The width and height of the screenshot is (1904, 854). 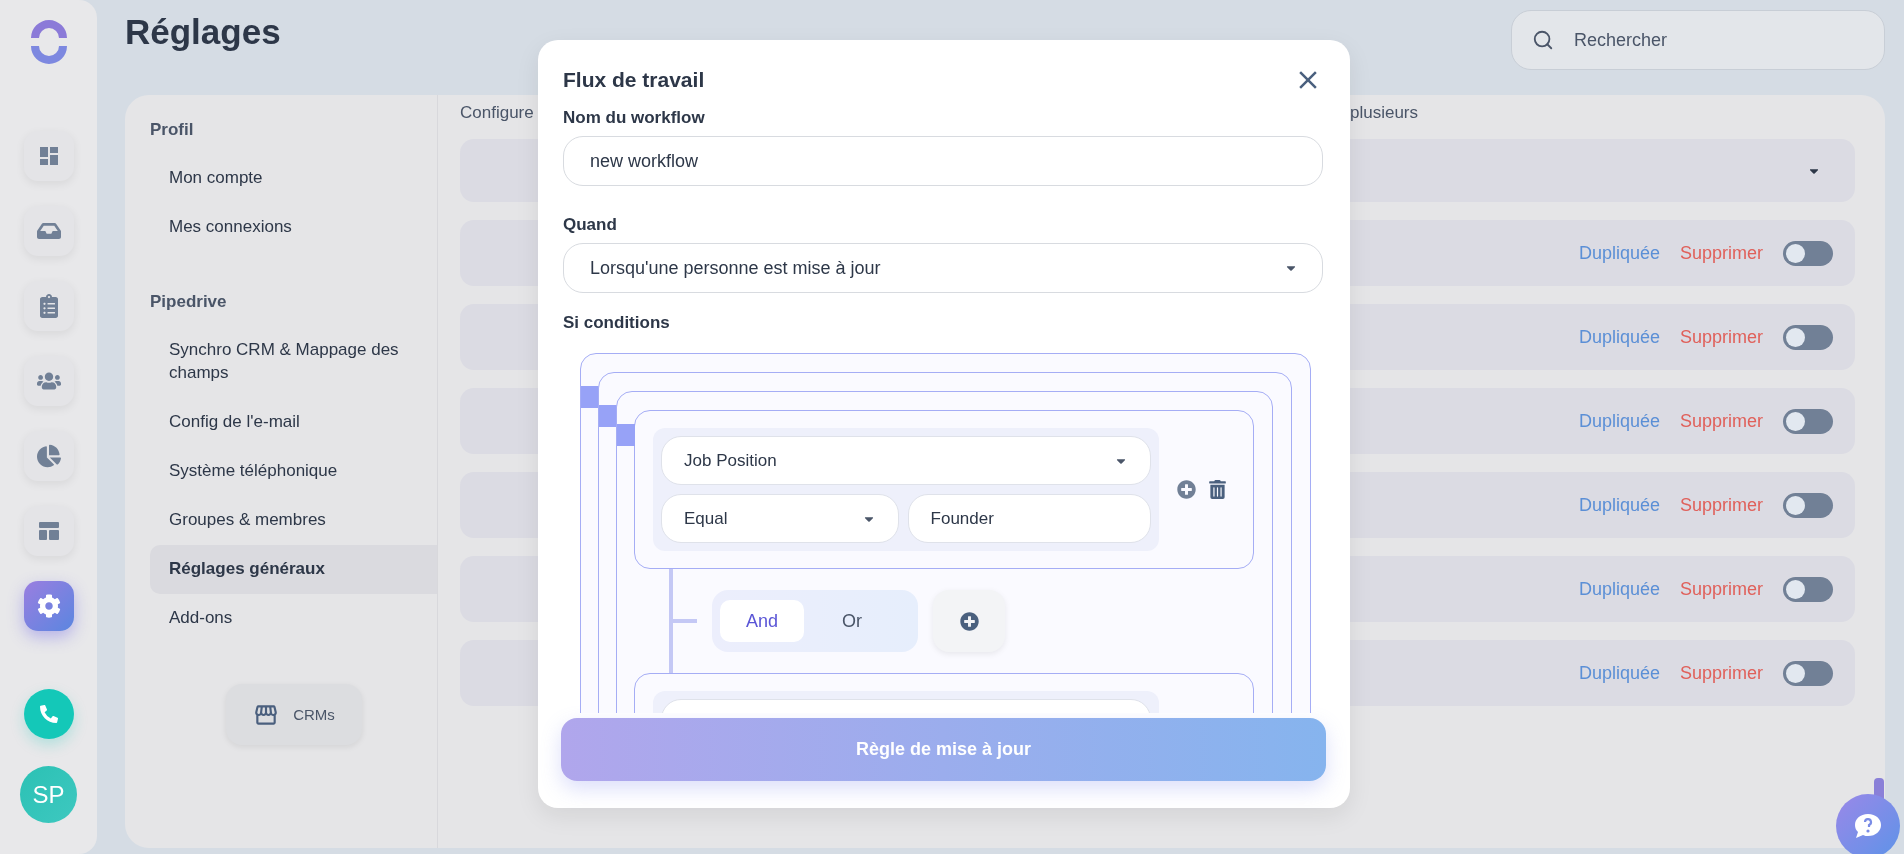 I want to click on pie-chart-icon, so click(x=48, y=456).